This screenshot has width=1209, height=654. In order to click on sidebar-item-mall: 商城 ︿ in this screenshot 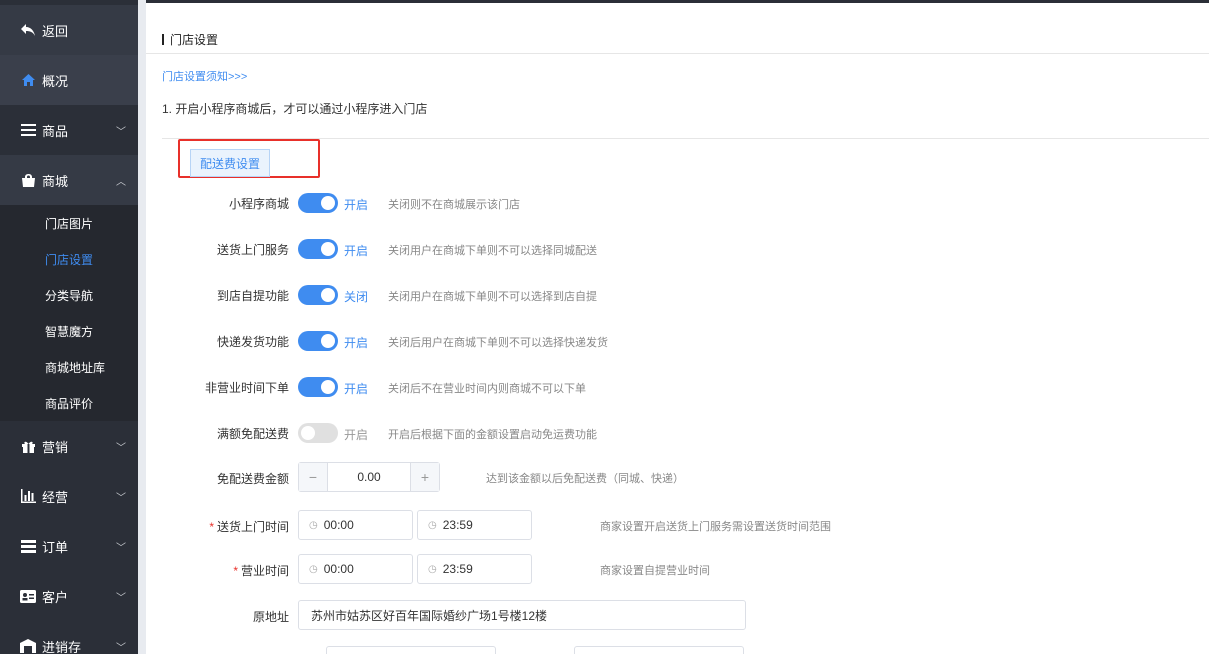, I will do `click(69, 180)`.